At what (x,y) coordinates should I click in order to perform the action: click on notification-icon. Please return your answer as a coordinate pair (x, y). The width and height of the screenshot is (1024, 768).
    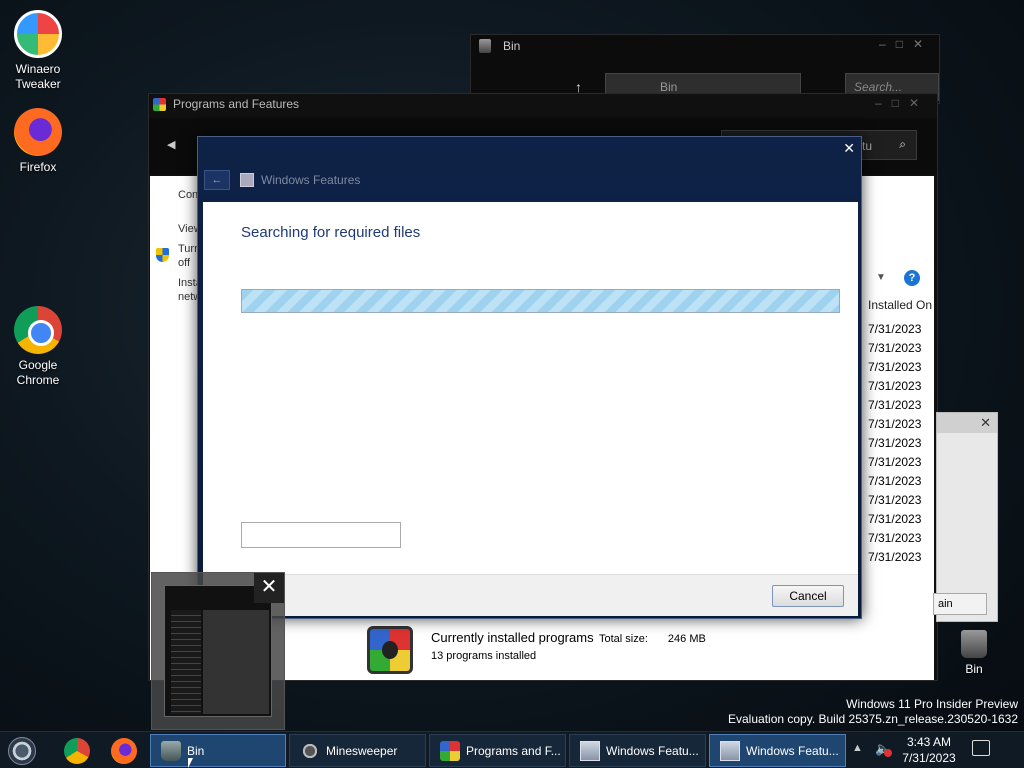
    Looking at the image, I should click on (981, 748).